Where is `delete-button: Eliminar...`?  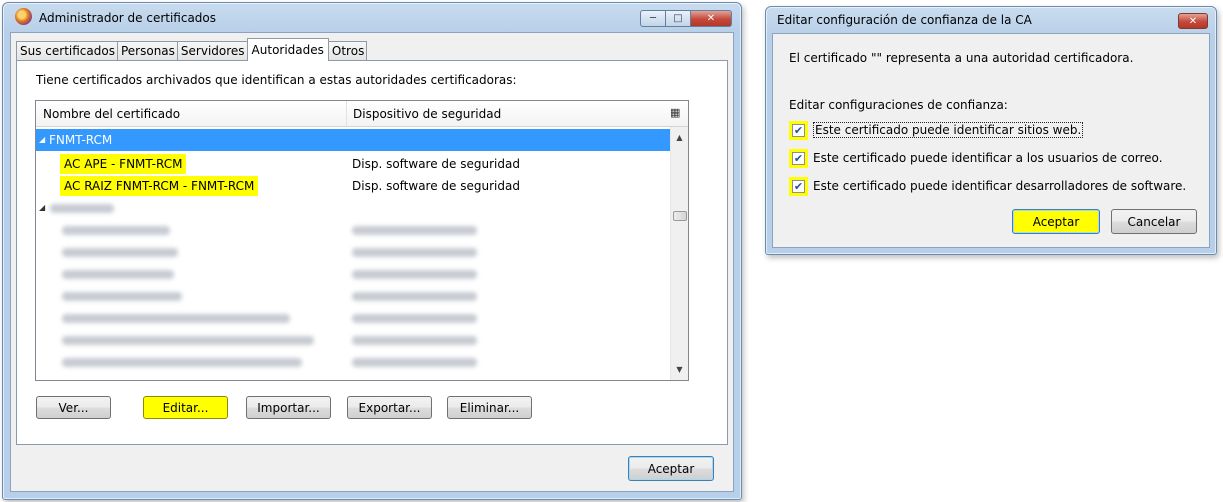 delete-button: Eliminar... is located at coordinates (489, 407).